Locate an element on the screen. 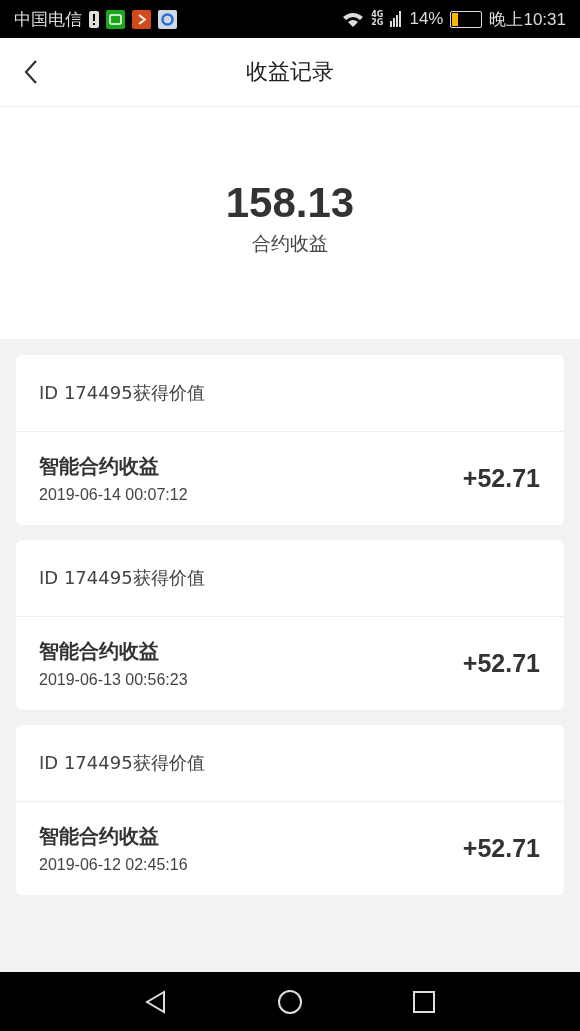  amount-label: 合约收益 is located at coordinates (290, 243).